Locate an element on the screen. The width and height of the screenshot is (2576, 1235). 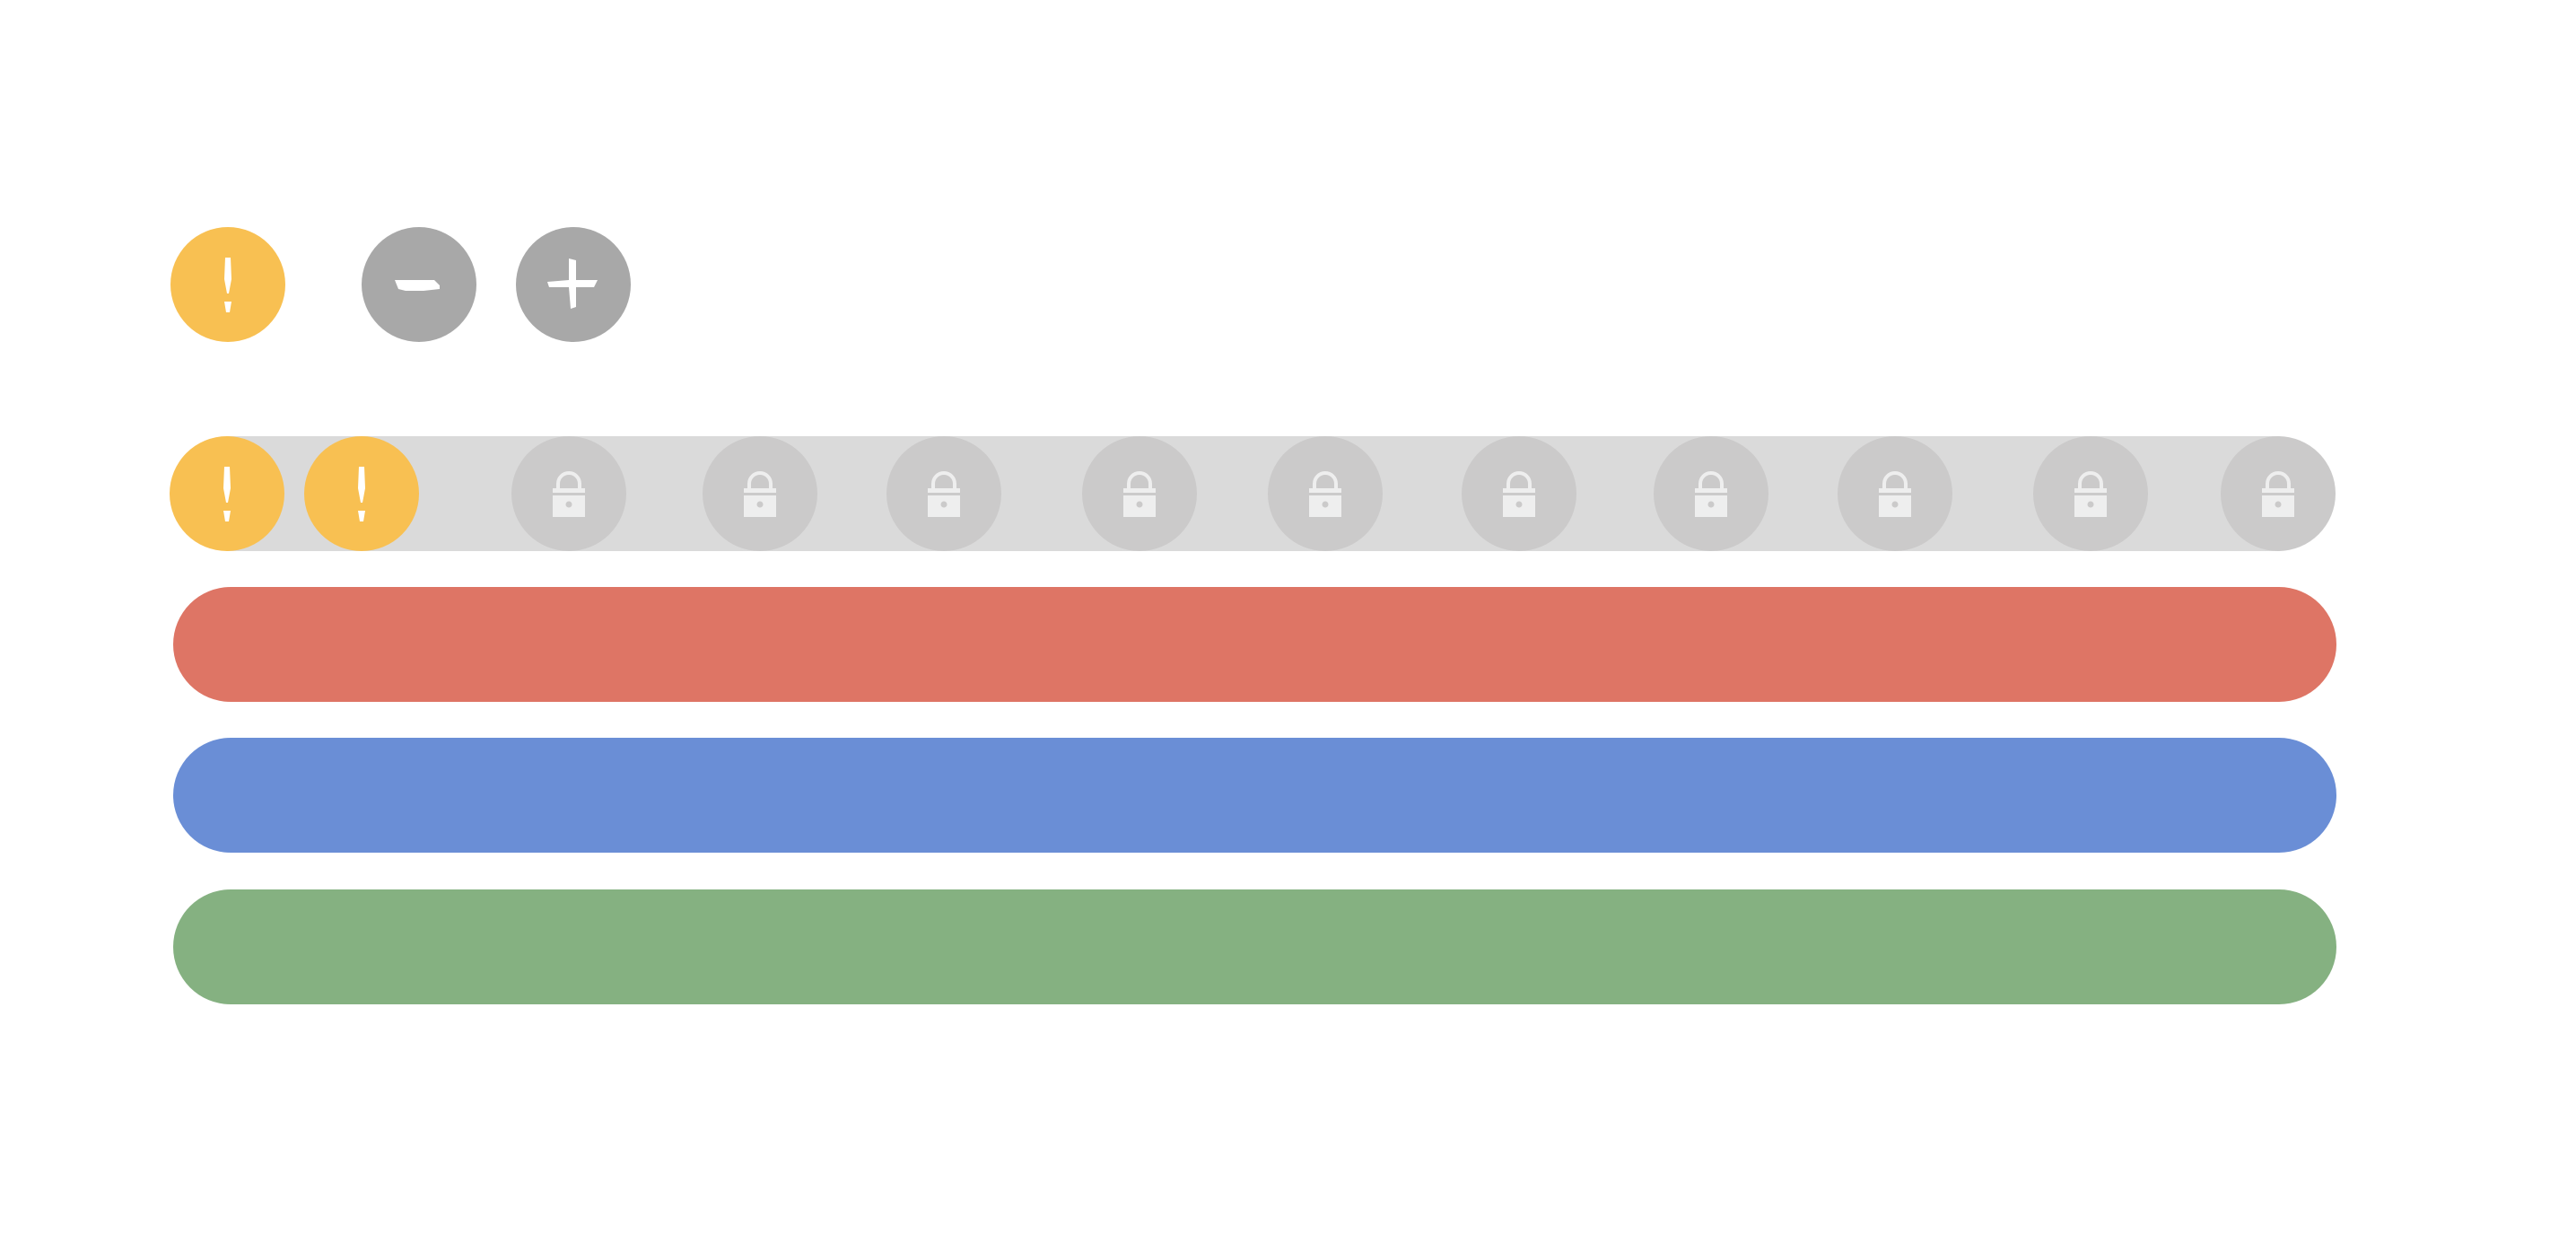
minus-button is located at coordinates (419, 284).